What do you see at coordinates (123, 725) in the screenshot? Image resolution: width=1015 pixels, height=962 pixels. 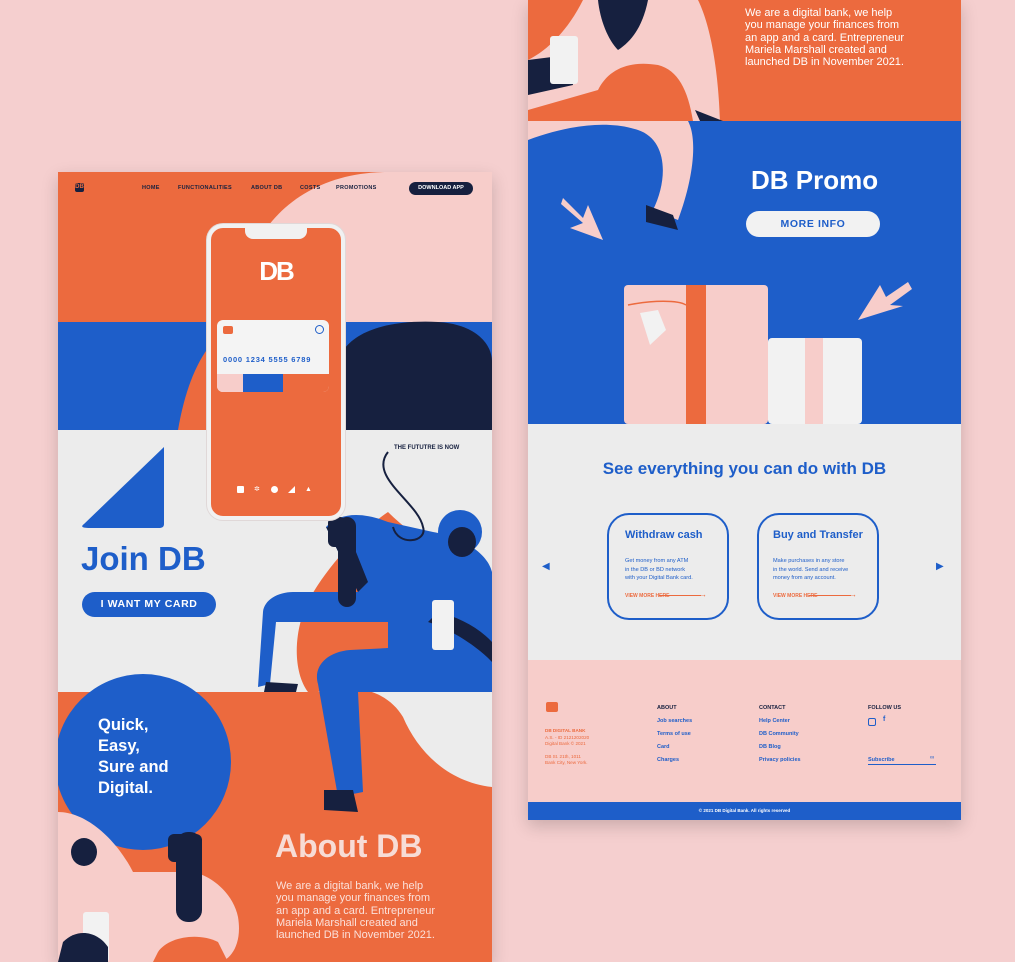 I see `value-prop-quick: Quick,` at bounding box center [123, 725].